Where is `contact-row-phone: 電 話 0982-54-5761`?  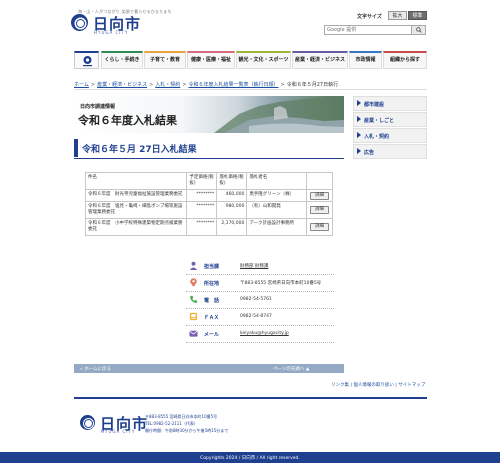 contact-row-phone: 電 話 0982-54-5761 is located at coordinates (260, 300).